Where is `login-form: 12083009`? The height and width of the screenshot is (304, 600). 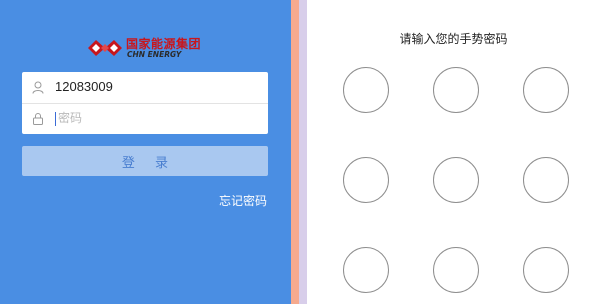 login-form: 12083009 is located at coordinates (145, 103).